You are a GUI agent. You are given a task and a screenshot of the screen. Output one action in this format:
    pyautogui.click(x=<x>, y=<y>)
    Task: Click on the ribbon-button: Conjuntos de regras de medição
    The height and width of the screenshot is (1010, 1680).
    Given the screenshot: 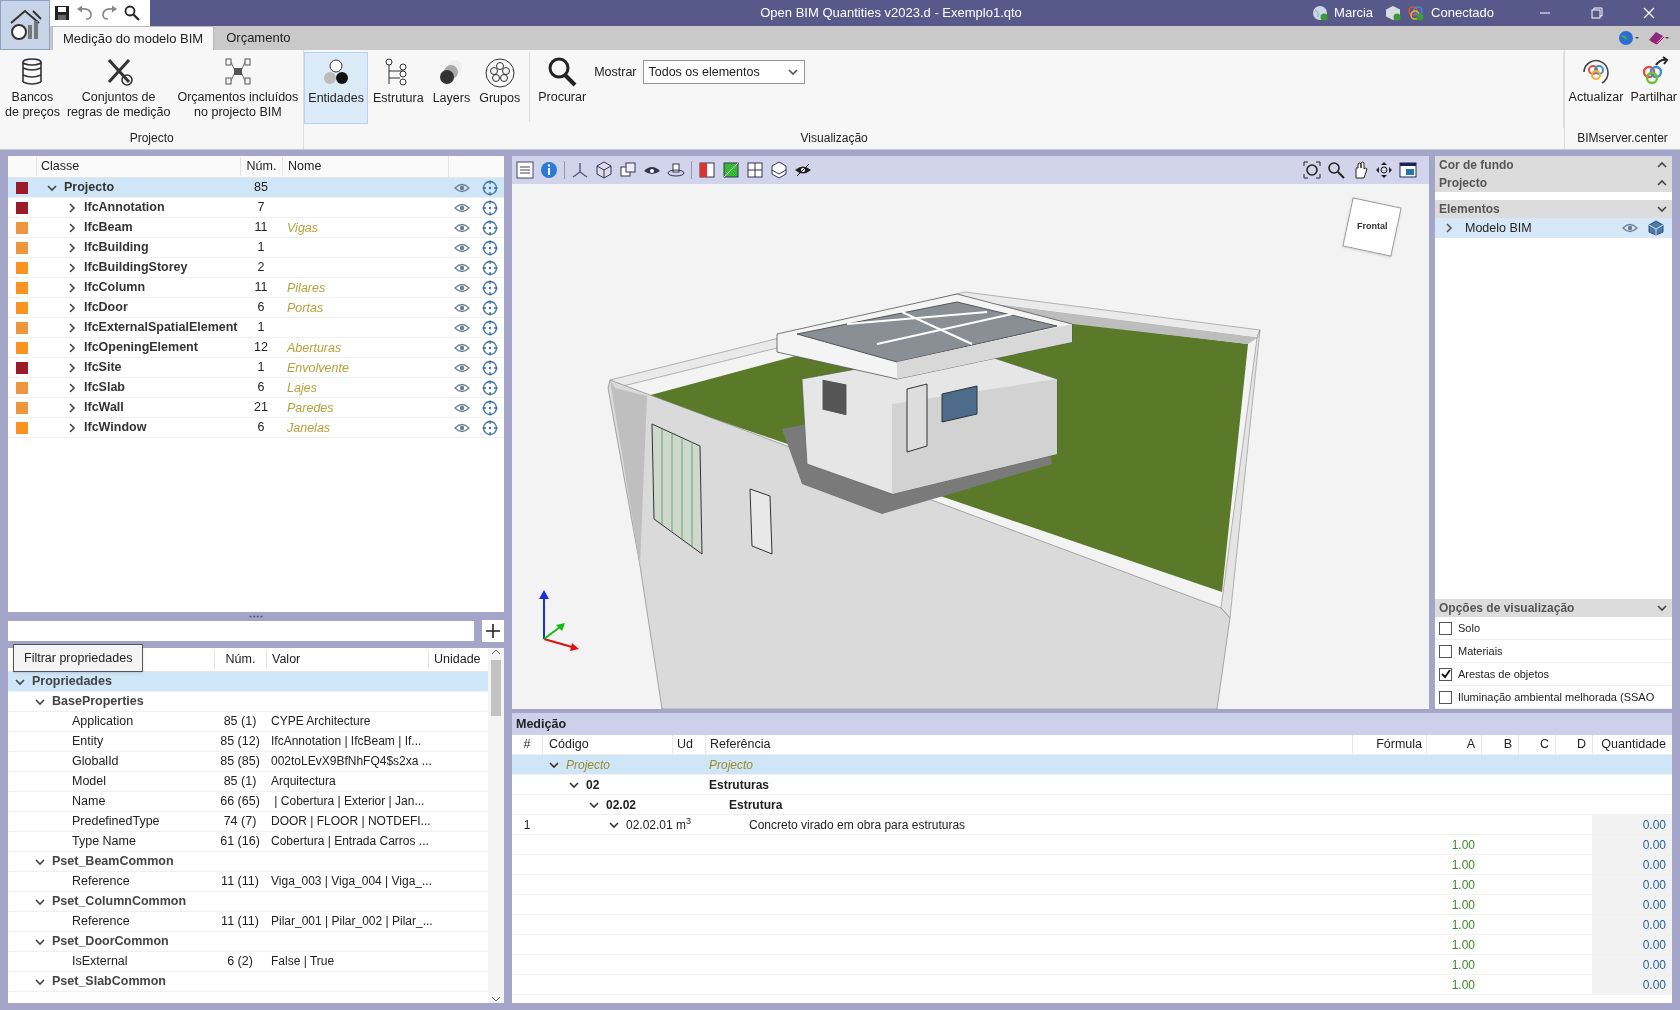 What is the action you would take?
    pyautogui.click(x=118, y=88)
    